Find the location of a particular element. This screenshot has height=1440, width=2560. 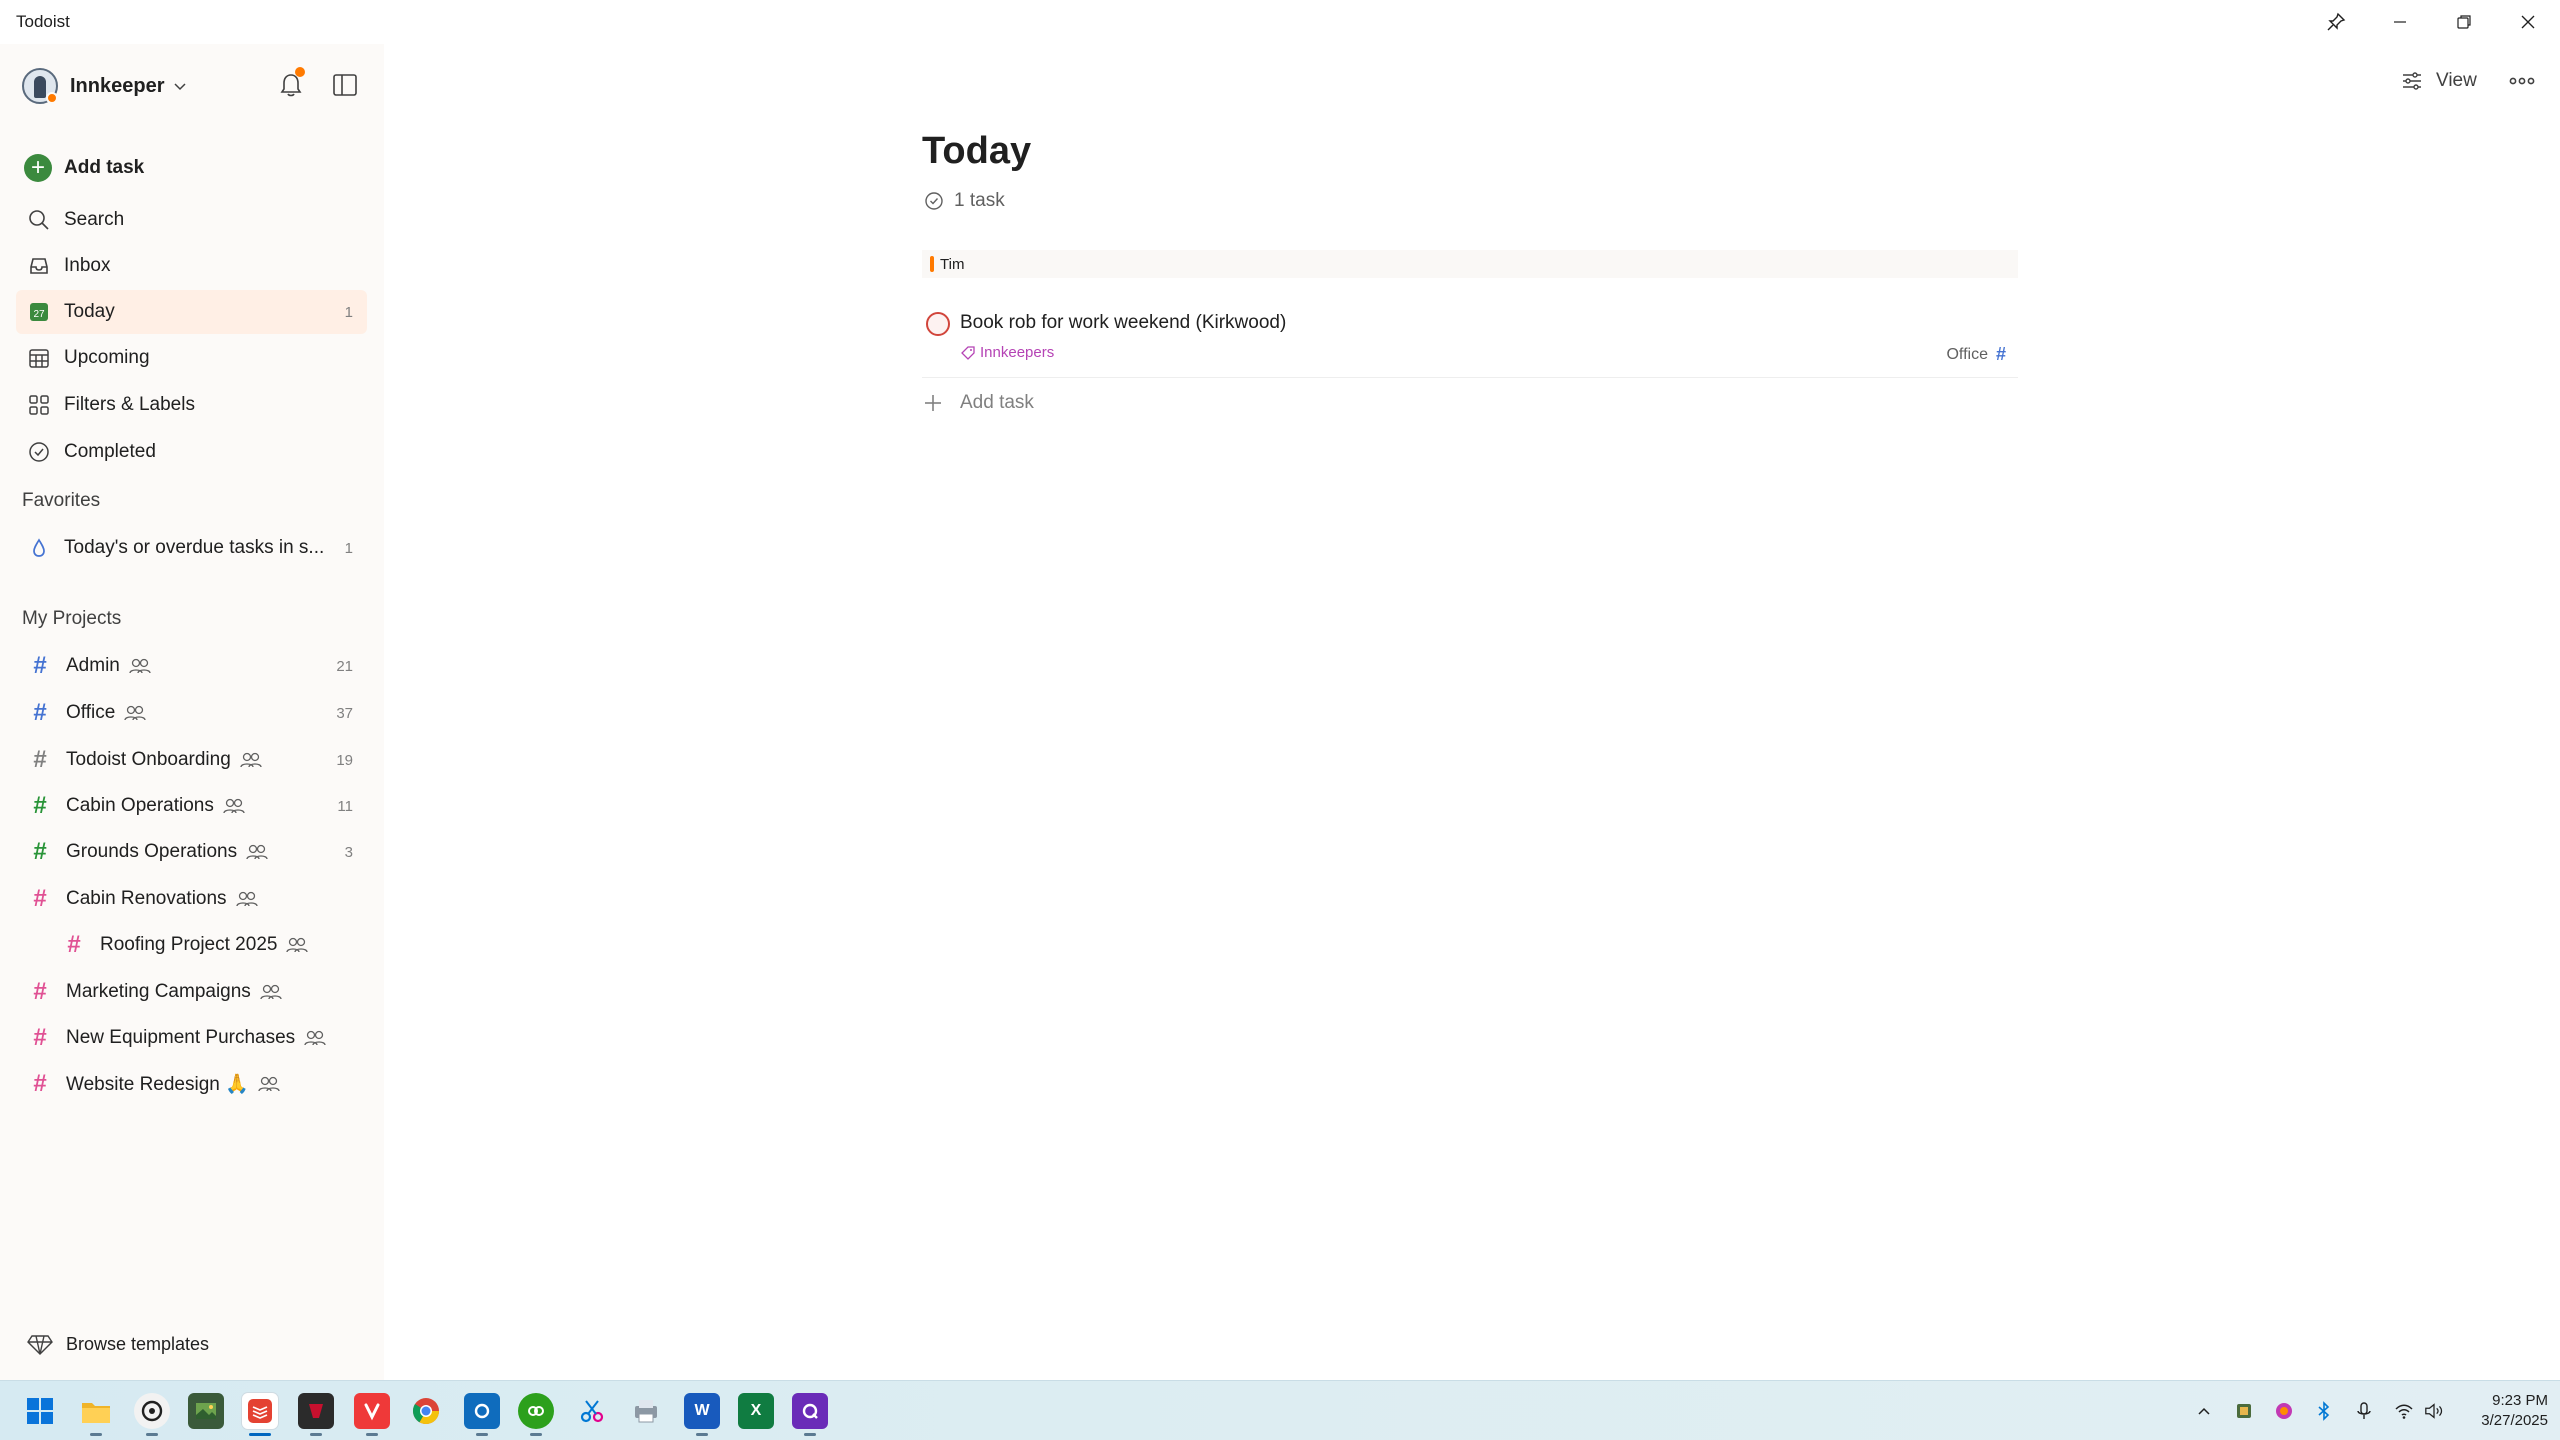

task-label-tag: Innkeepers is located at coordinates (1007, 352).